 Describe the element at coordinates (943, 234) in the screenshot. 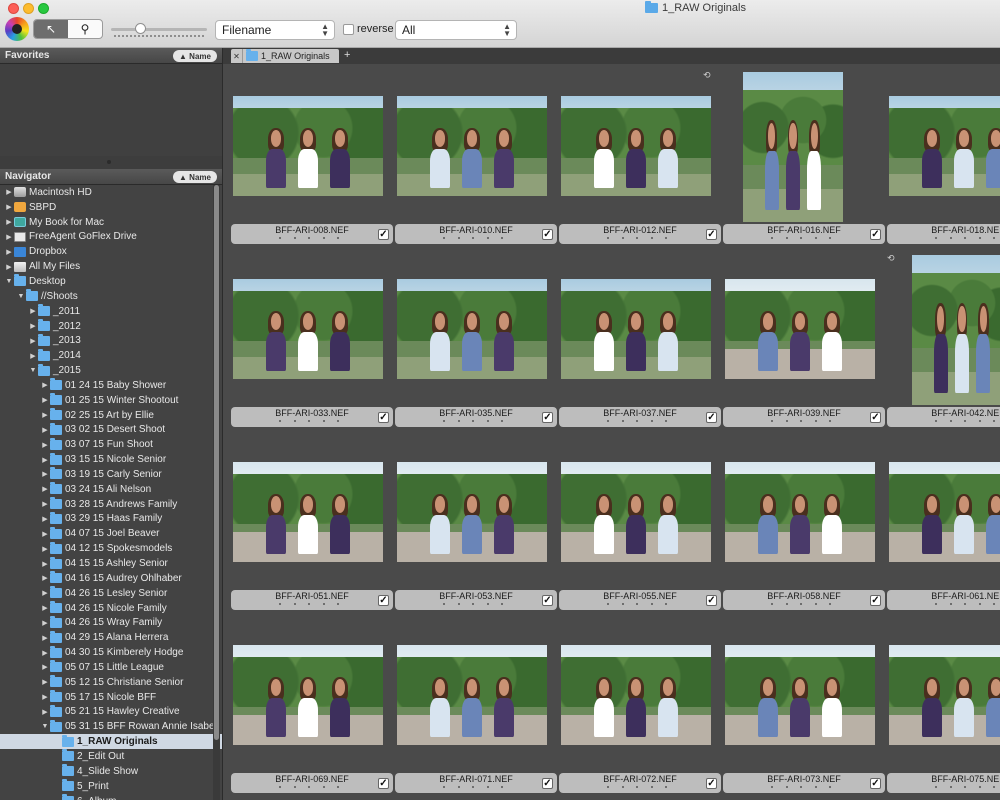

I see `thumbnail-caption: BFF-ARI-018.NEF` at that location.